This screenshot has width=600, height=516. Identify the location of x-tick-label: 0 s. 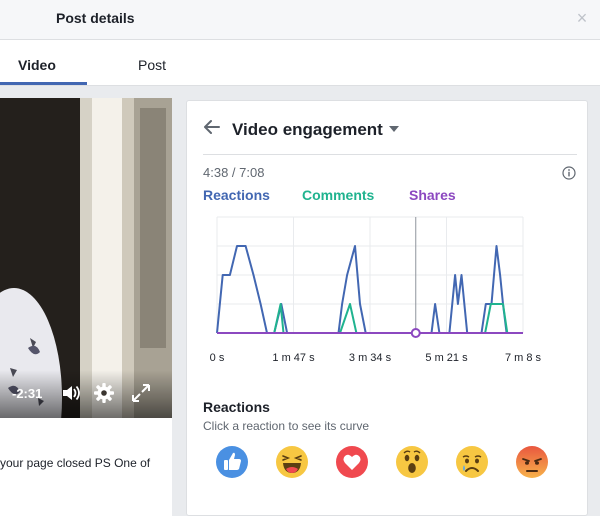
(217, 358).